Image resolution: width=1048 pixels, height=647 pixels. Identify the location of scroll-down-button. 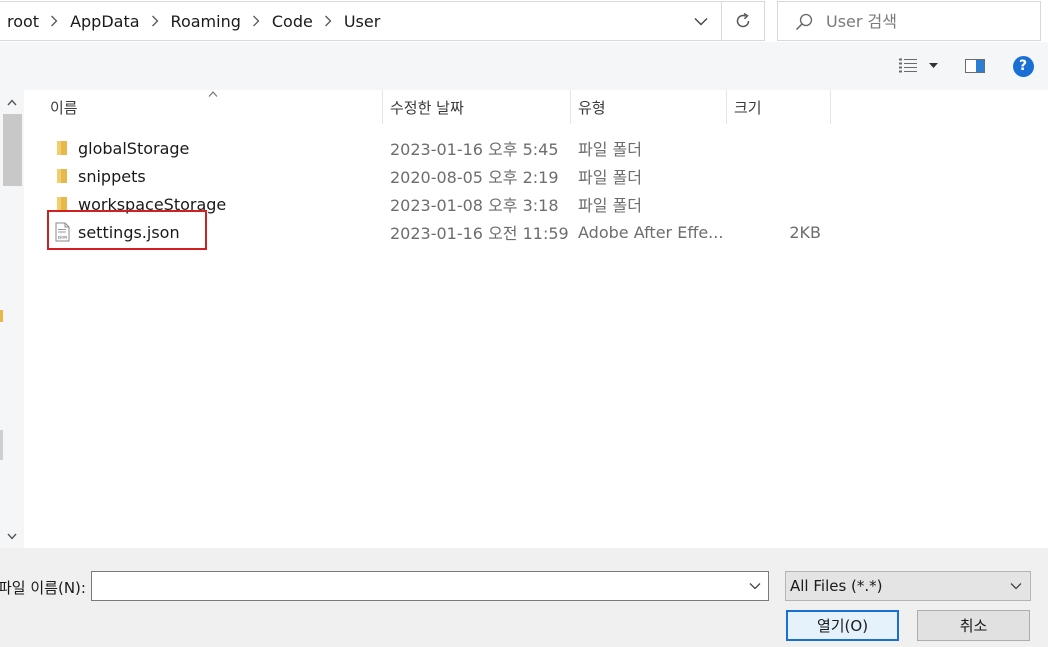
(12, 536).